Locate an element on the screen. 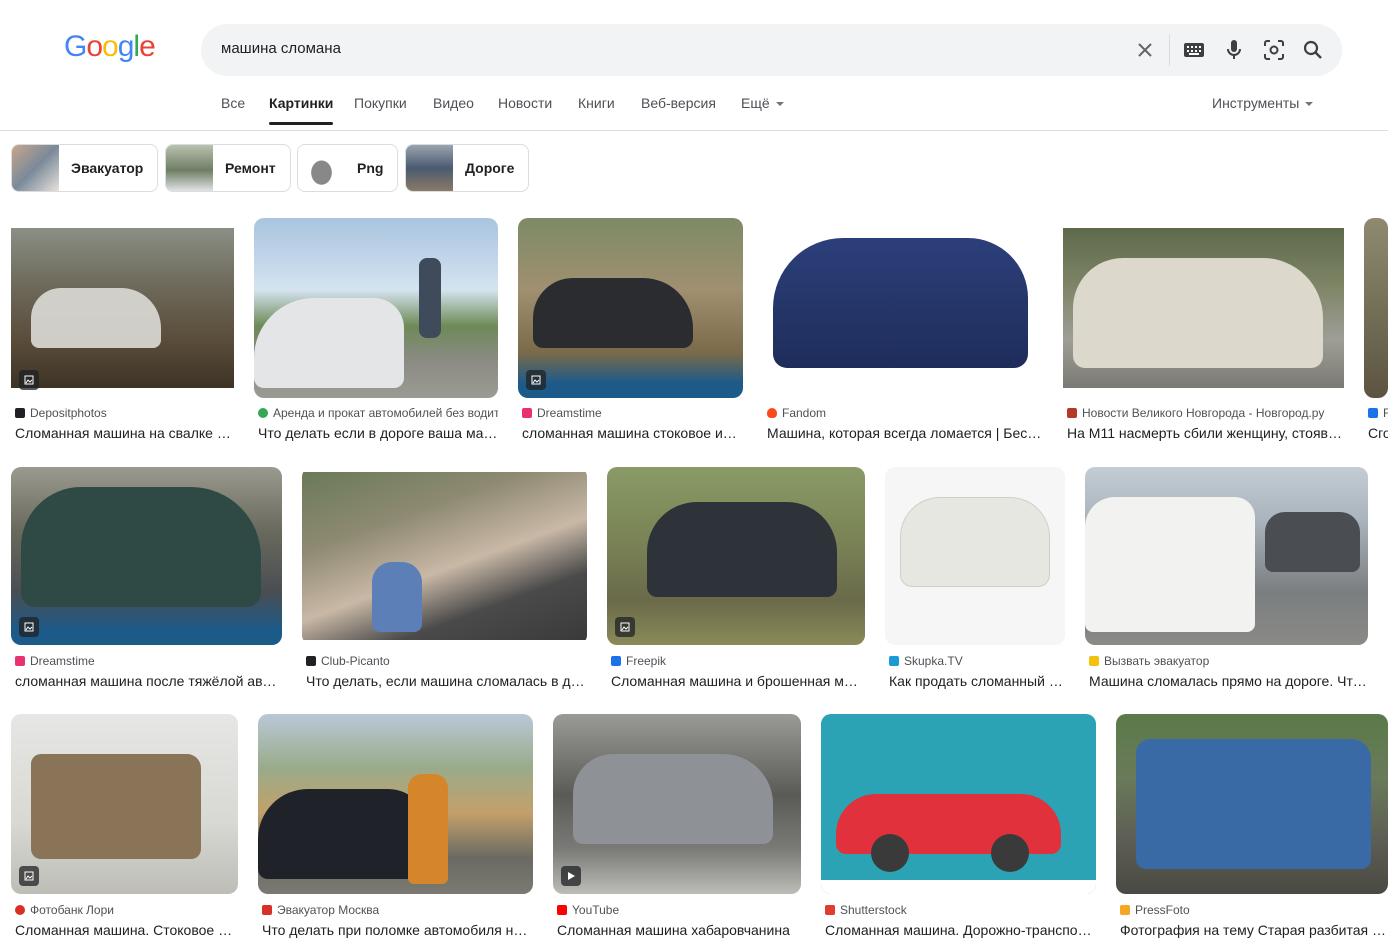 Image resolution: width=1388 pixels, height=948 pixels. result-source: YouTube is located at coordinates (679, 910).